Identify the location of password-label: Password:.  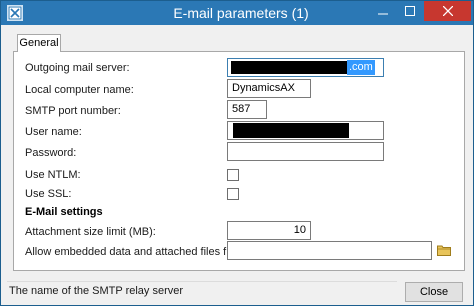
(51, 153).